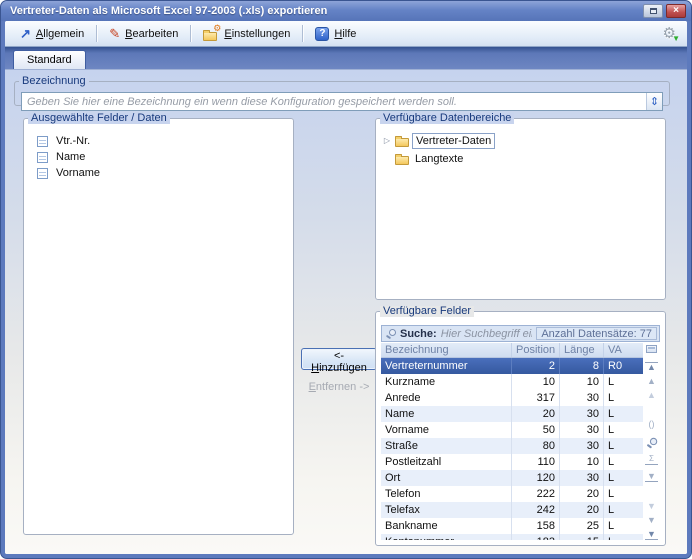  I want to click on cell-laenge: 15, so click(581, 537).